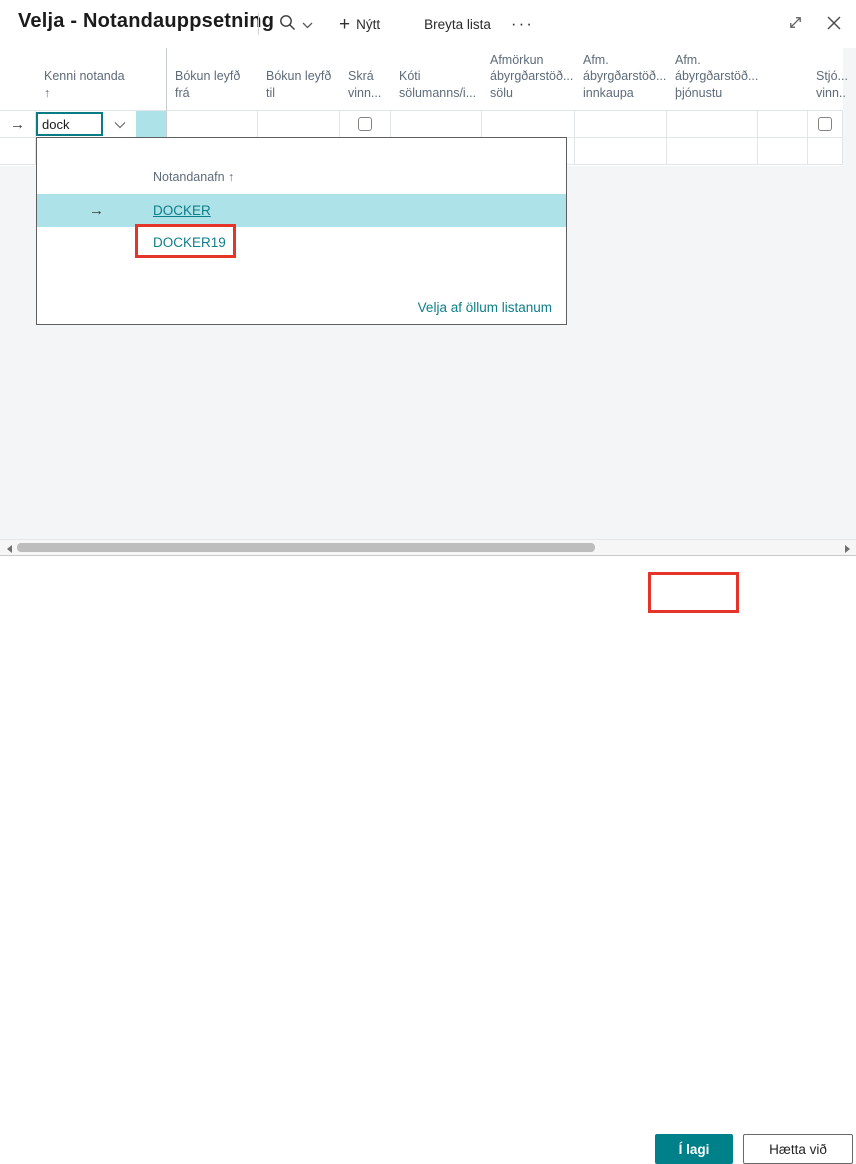 The height and width of the screenshot is (1164, 856). I want to click on cell-bokun-leyfd-fra, so click(212, 124).